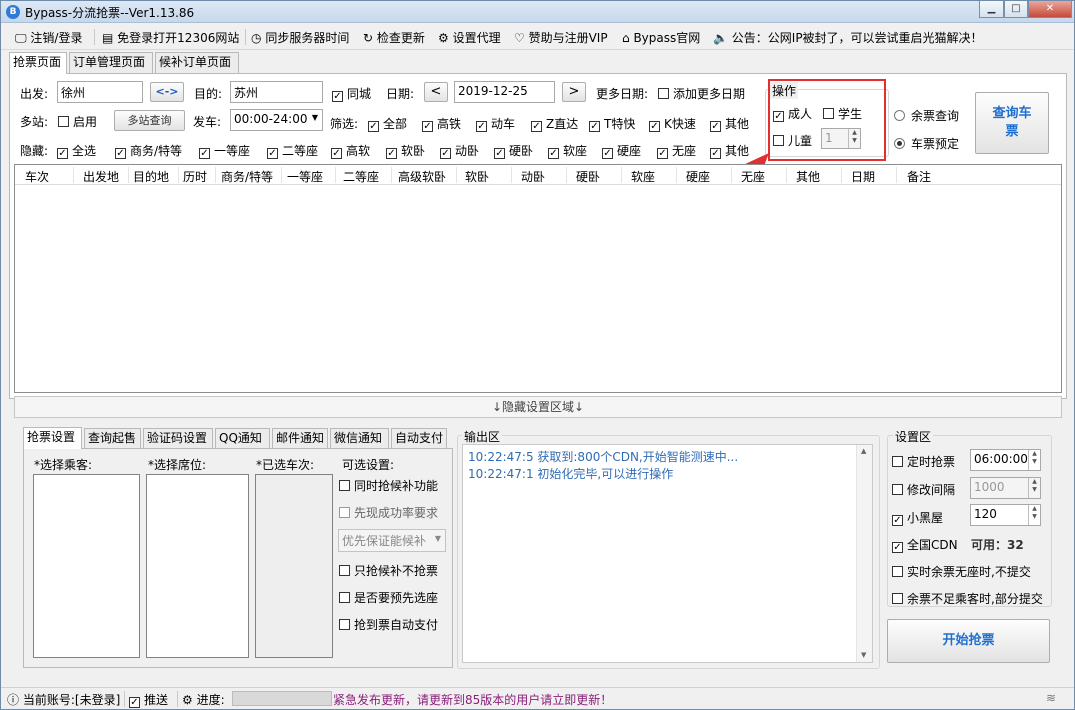 The image size is (1075, 710). What do you see at coordinates (276, 120) in the screenshot?
I see `depart-time-select: 00:00-24:00 ▼` at bounding box center [276, 120].